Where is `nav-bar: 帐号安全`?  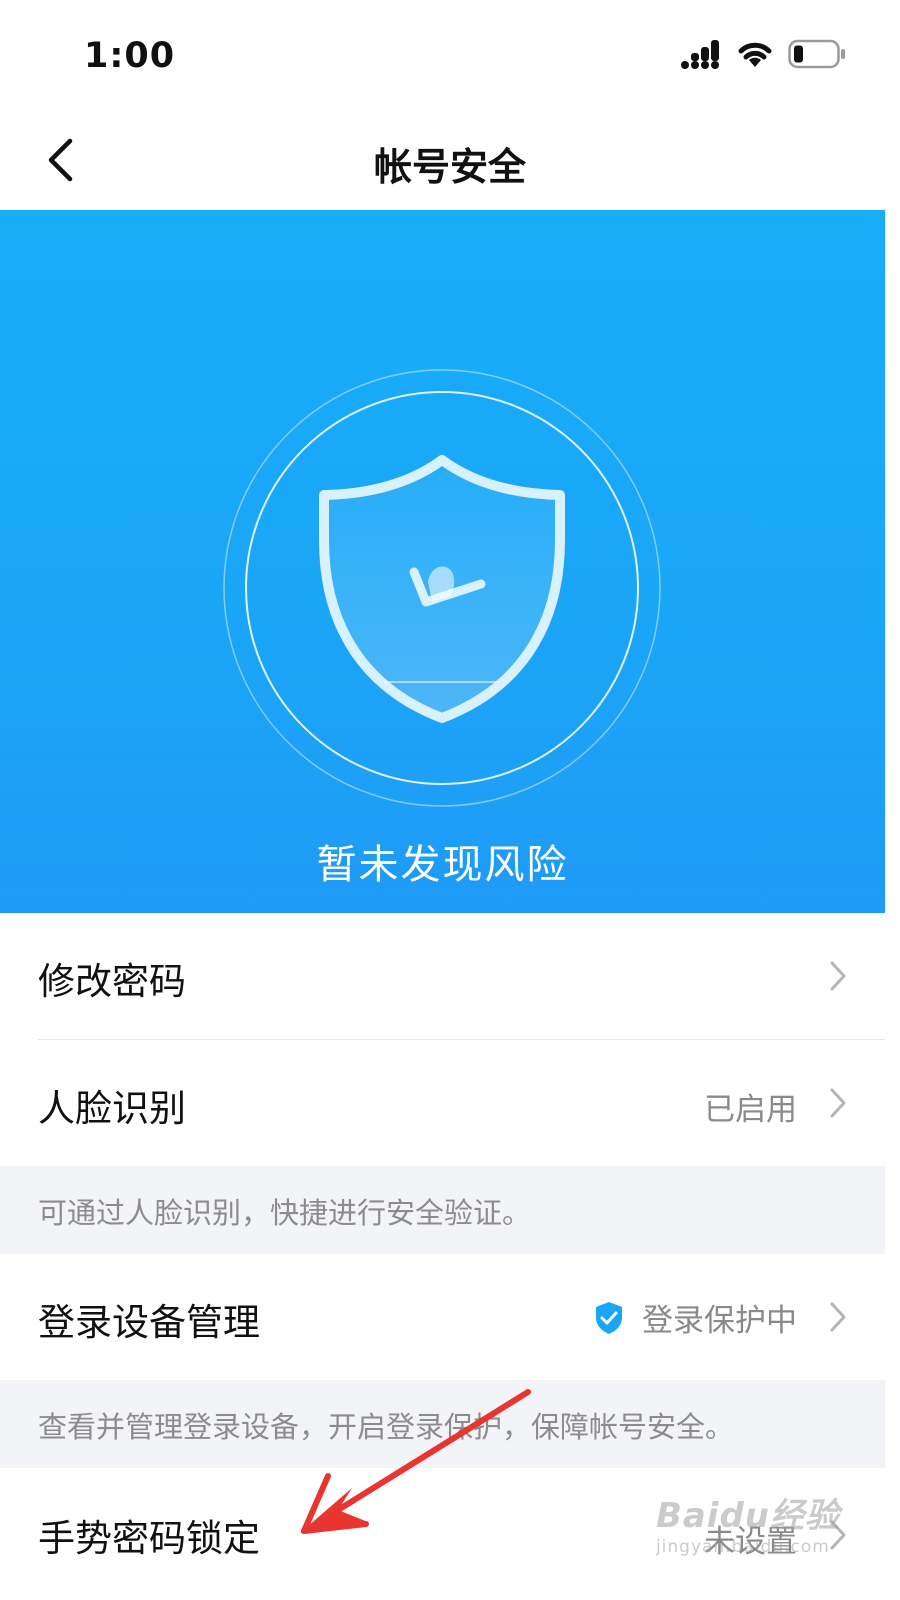
nav-bar: 帐号安全 is located at coordinates (450, 160).